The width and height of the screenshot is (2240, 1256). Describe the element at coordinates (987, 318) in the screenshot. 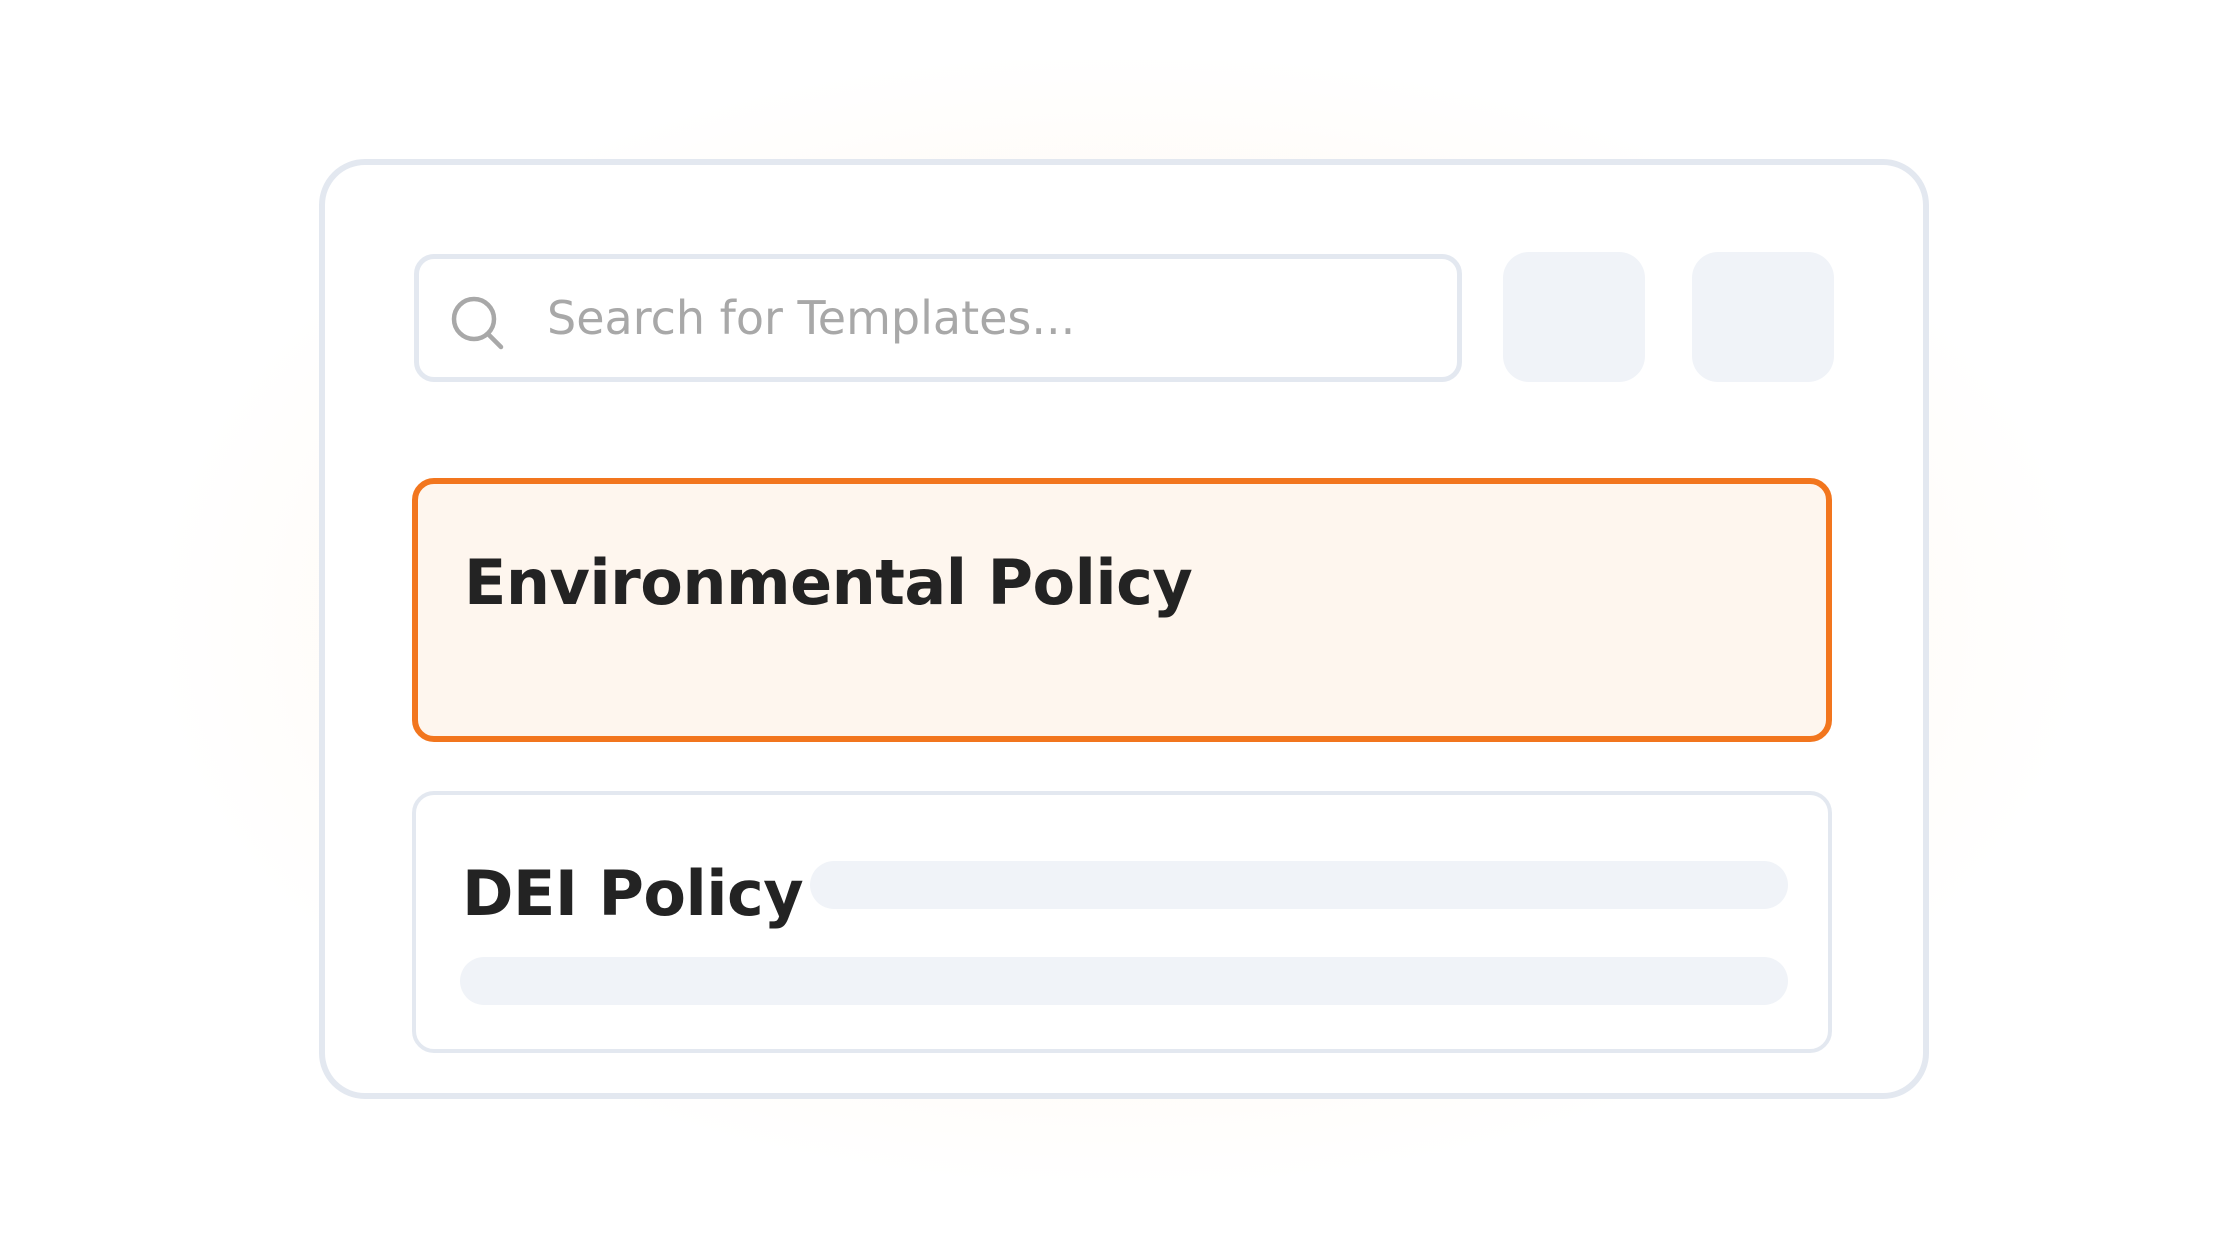

I see `search-input` at that location.